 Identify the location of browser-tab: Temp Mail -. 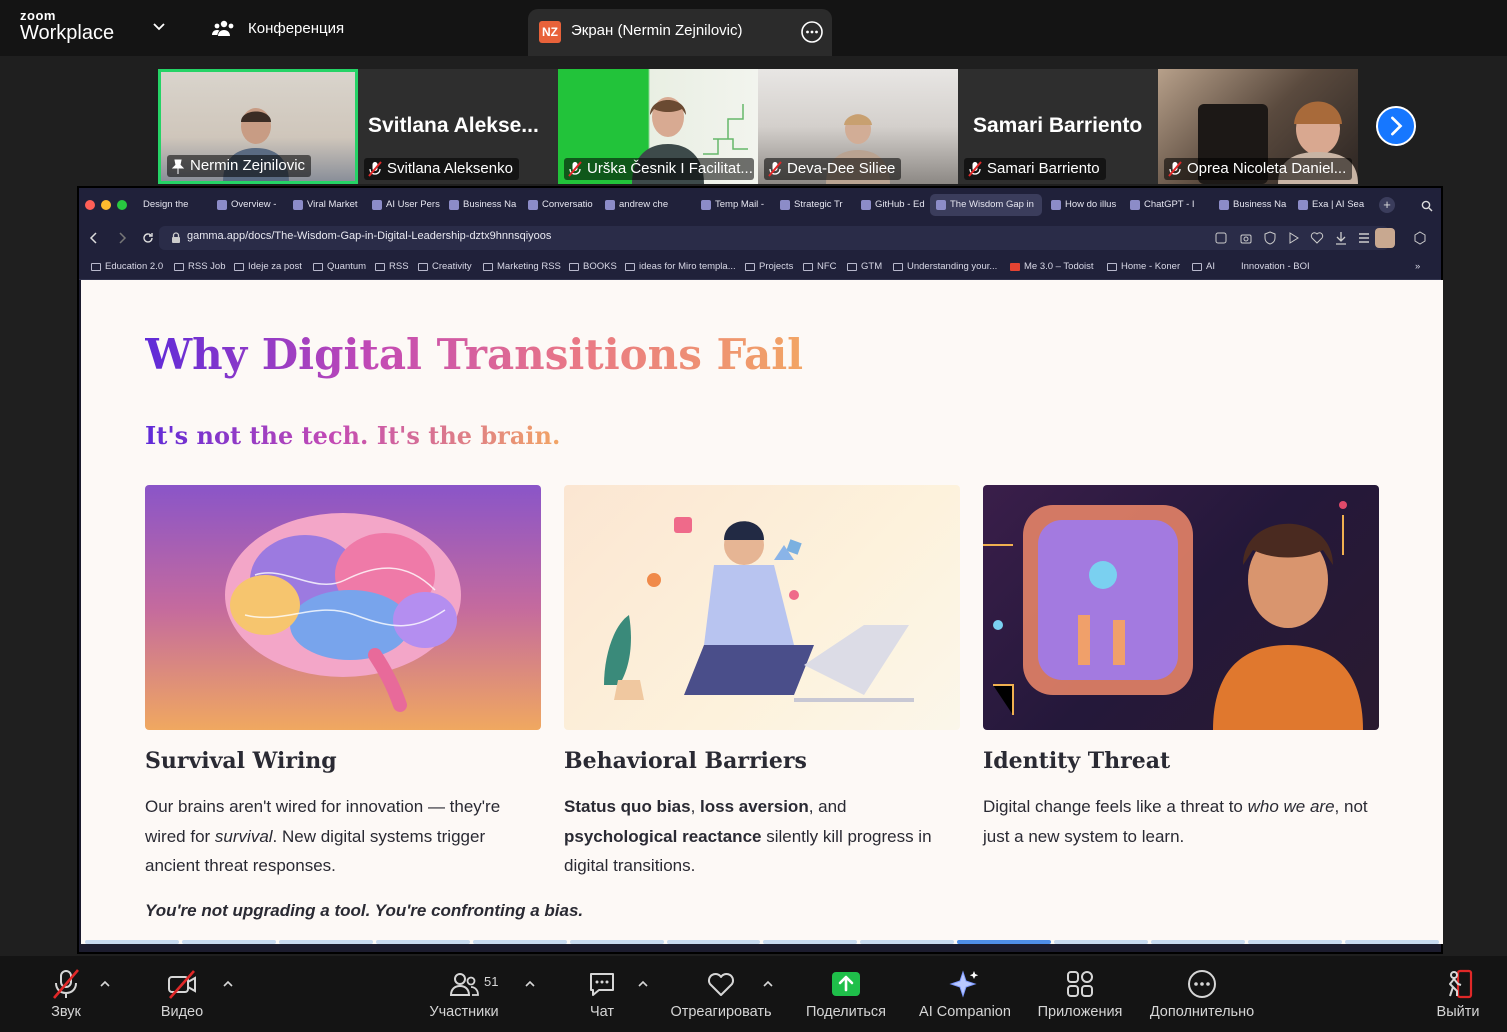
(733, 205).